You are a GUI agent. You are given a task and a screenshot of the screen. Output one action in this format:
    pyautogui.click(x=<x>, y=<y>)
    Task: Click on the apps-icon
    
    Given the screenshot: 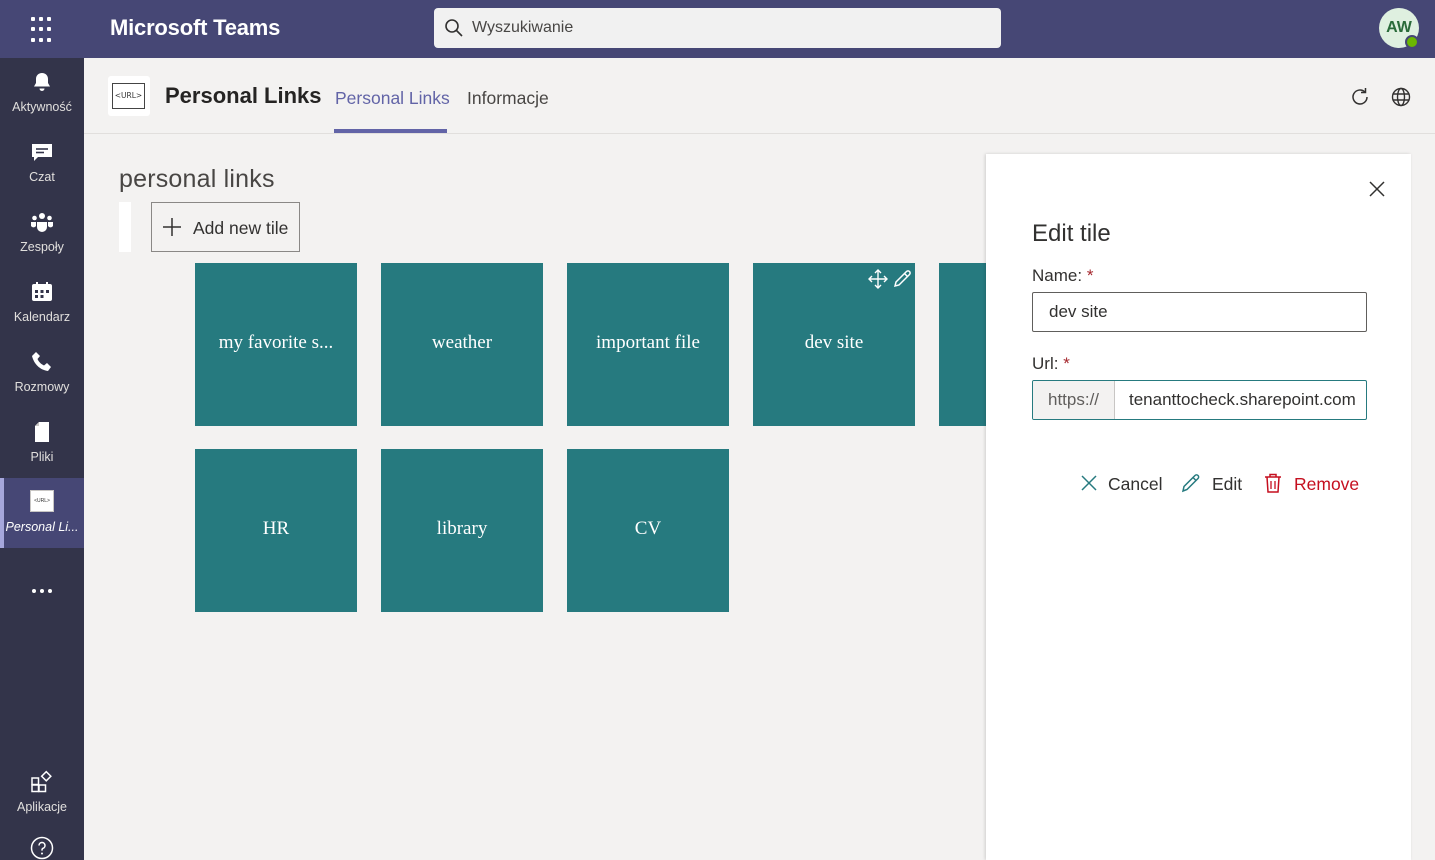 What is the action you would take?
    pyautogui.click(x=41, y=781)
    